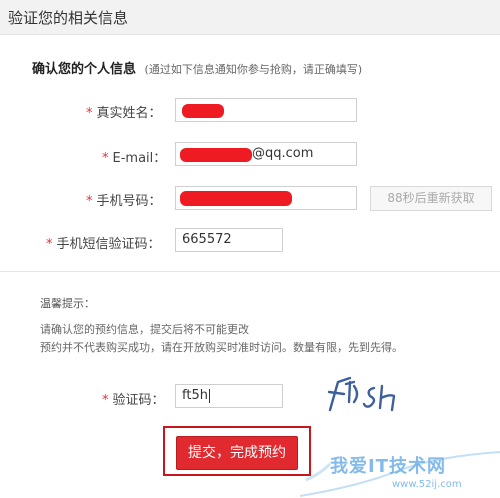 Image resolution: width=500 pixels, height=498 pixels. I want to click on watermark-title: 我爱IT技术网, so click(388, 466).